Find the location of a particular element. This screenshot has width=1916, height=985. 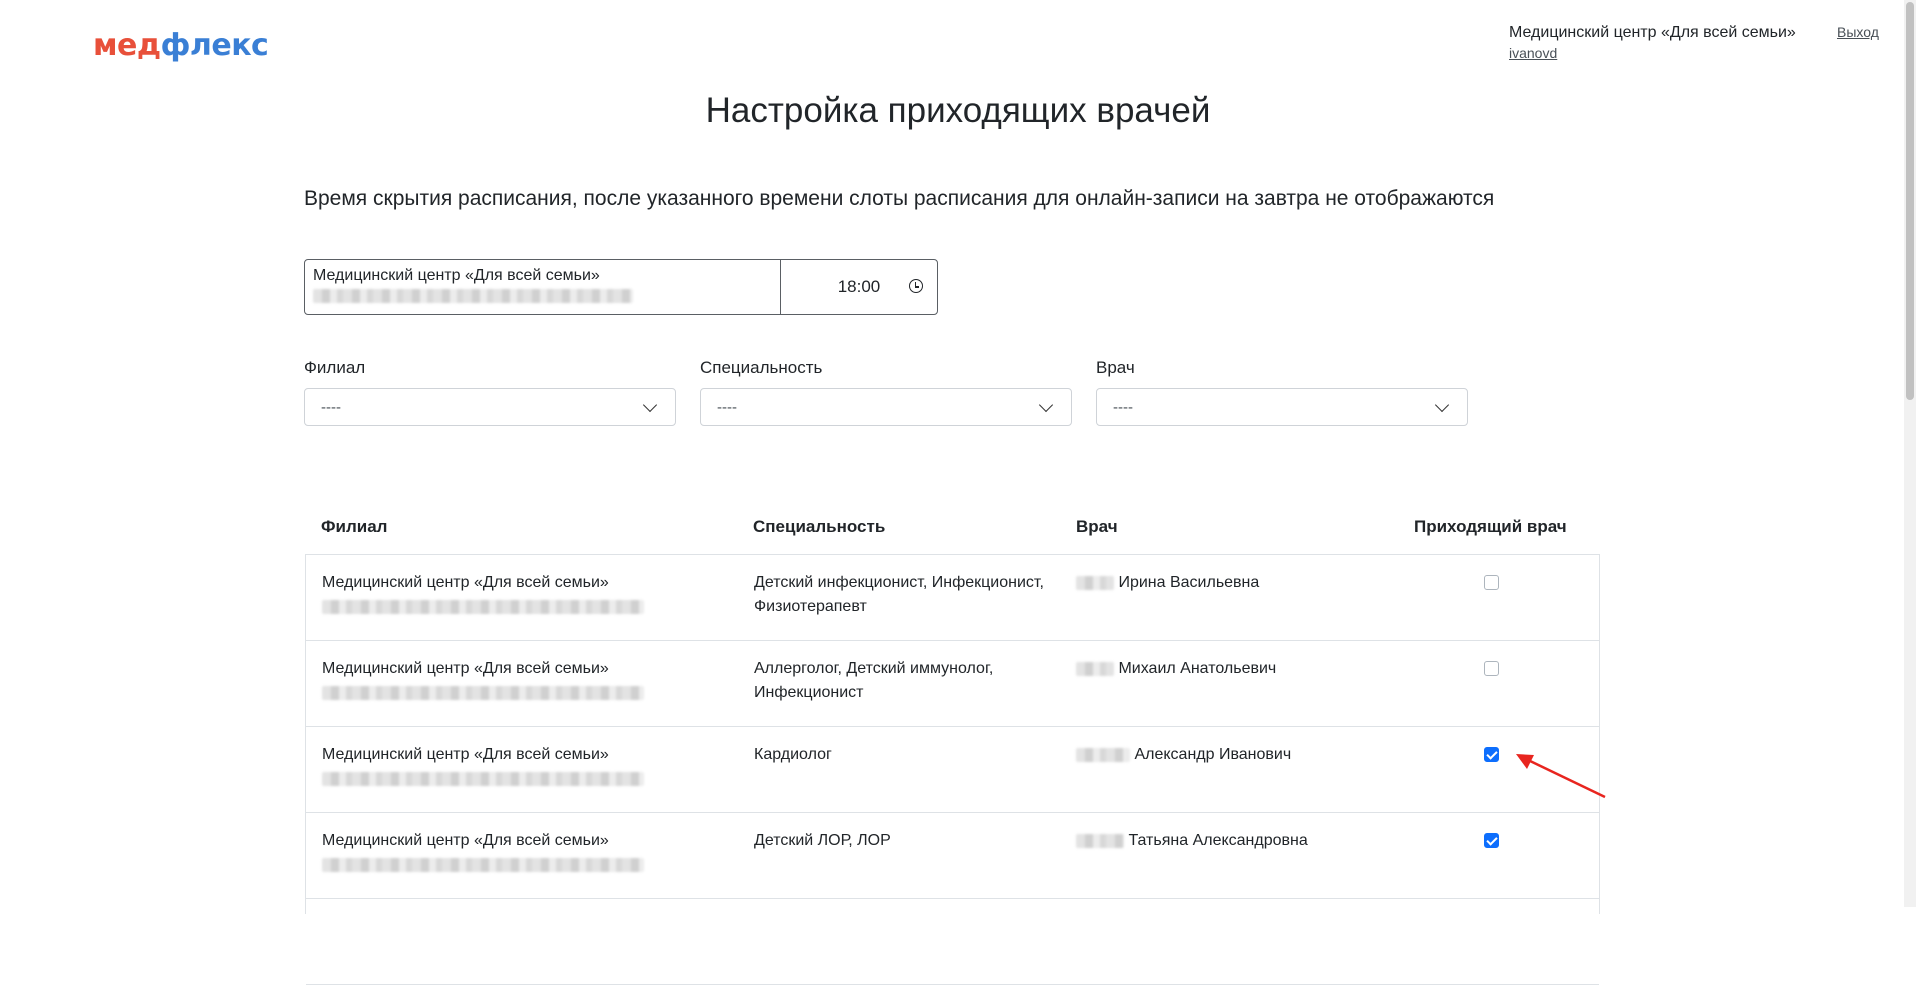

hide-time-value: 18:00 is located at coordinates (859, 286).